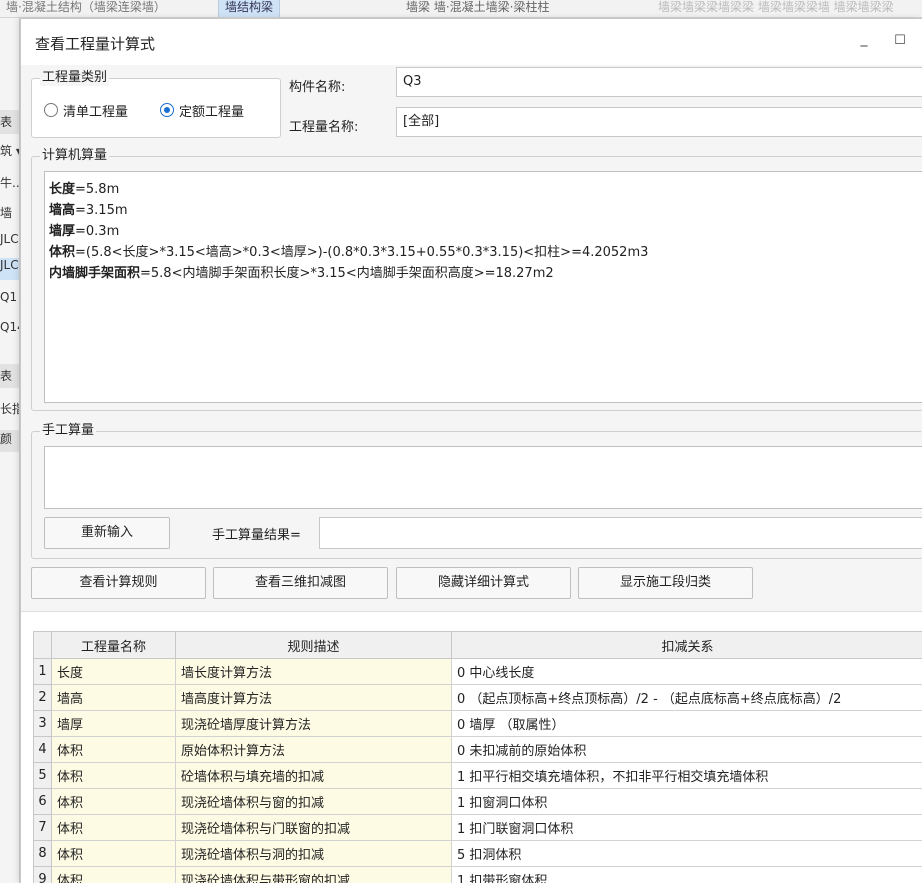 The height and width of the screenshot is (883, 922). I want to click on background-sidebar-item-selected: JLC, so click(9, 269).